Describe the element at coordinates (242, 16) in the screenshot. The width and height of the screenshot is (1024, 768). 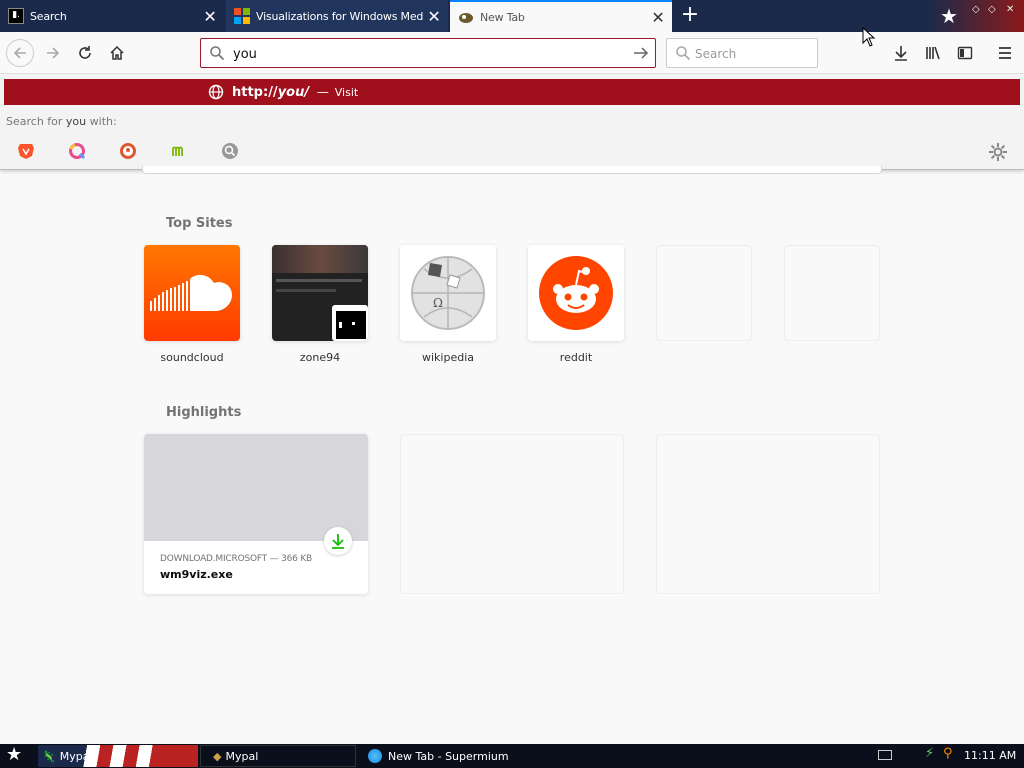
I see `windows-logo-icon` at that location.